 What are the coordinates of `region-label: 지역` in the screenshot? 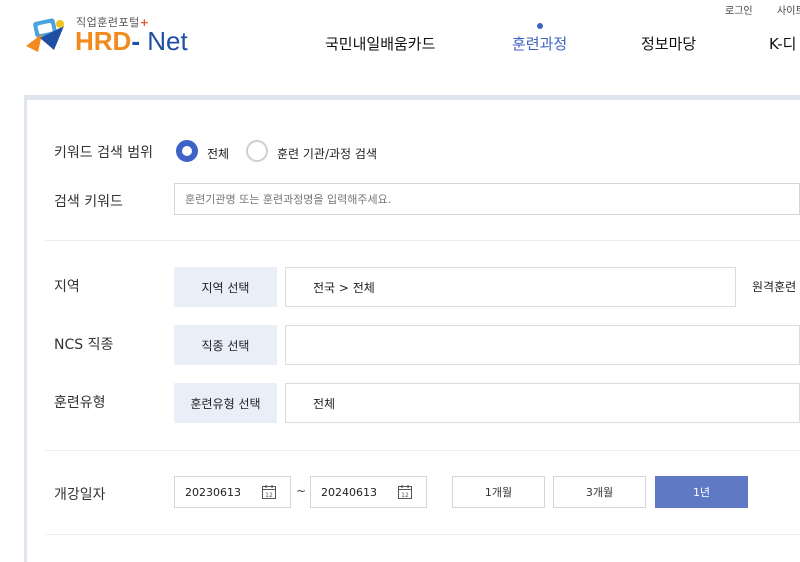 It's located at (67, 287).